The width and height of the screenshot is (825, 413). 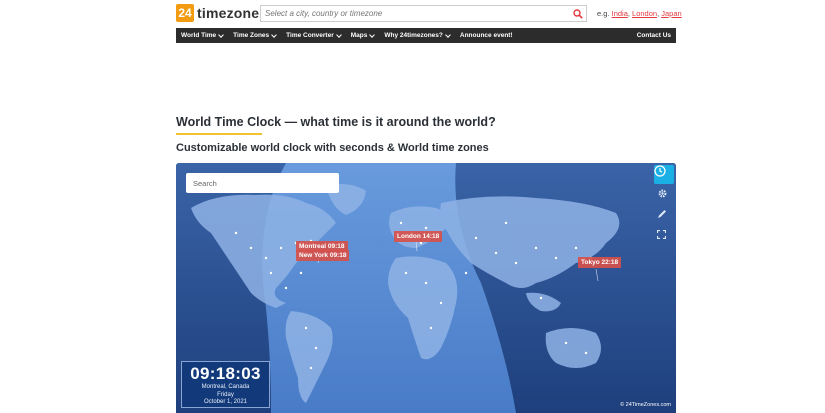 I want to click on clock-button, so click(x=664, y=174).